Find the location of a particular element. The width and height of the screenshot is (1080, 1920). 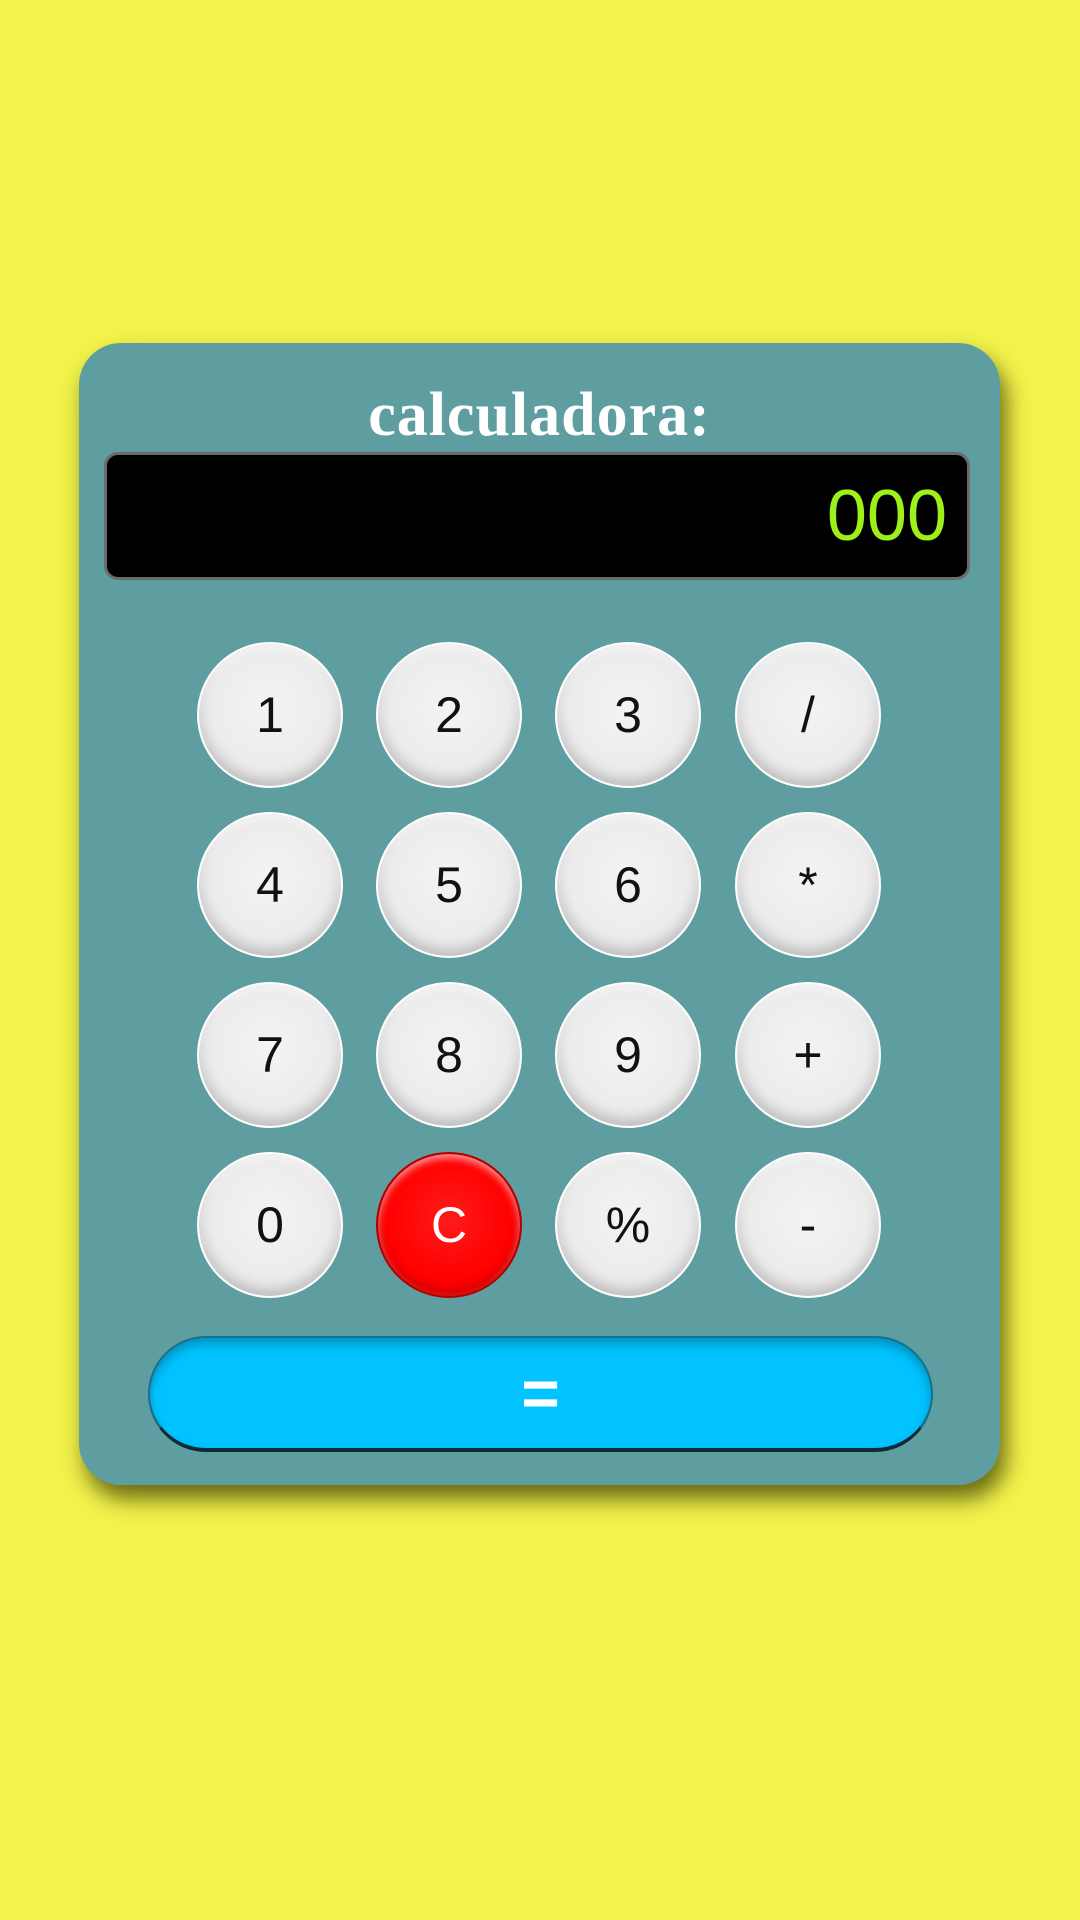

percent-button: % is located at coordinates (628, 1225).